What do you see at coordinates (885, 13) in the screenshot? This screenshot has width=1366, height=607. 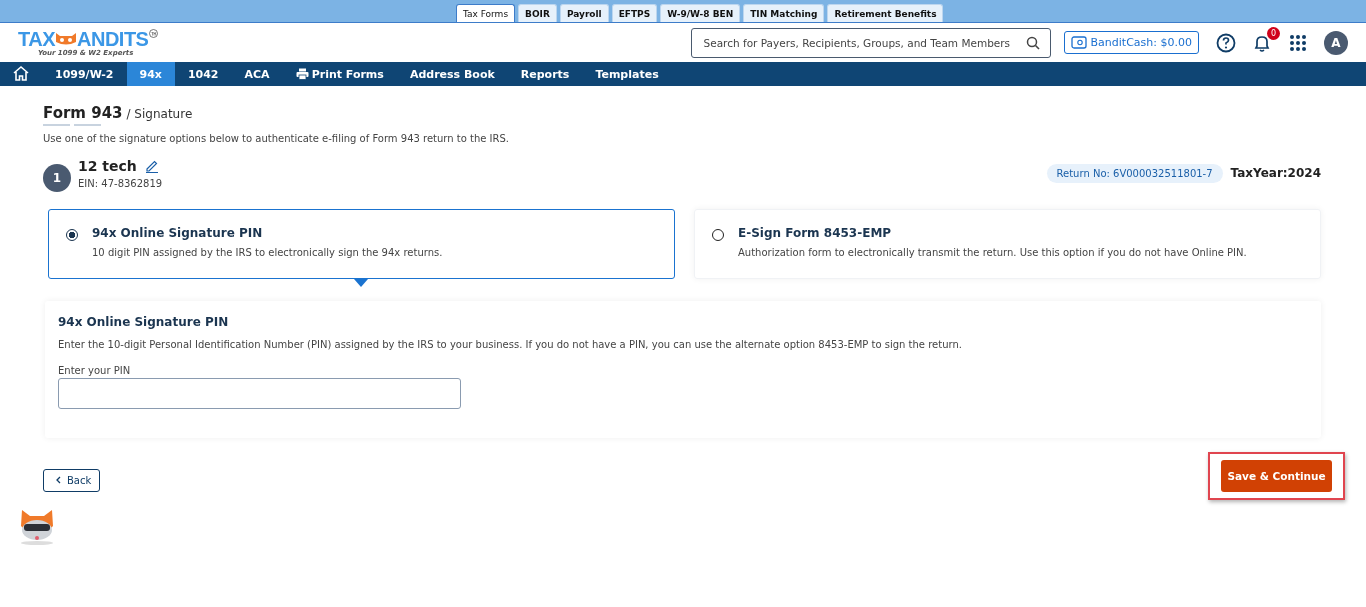 I see `product-tab: Retirement Benefits` at bounding box center [885, 13].